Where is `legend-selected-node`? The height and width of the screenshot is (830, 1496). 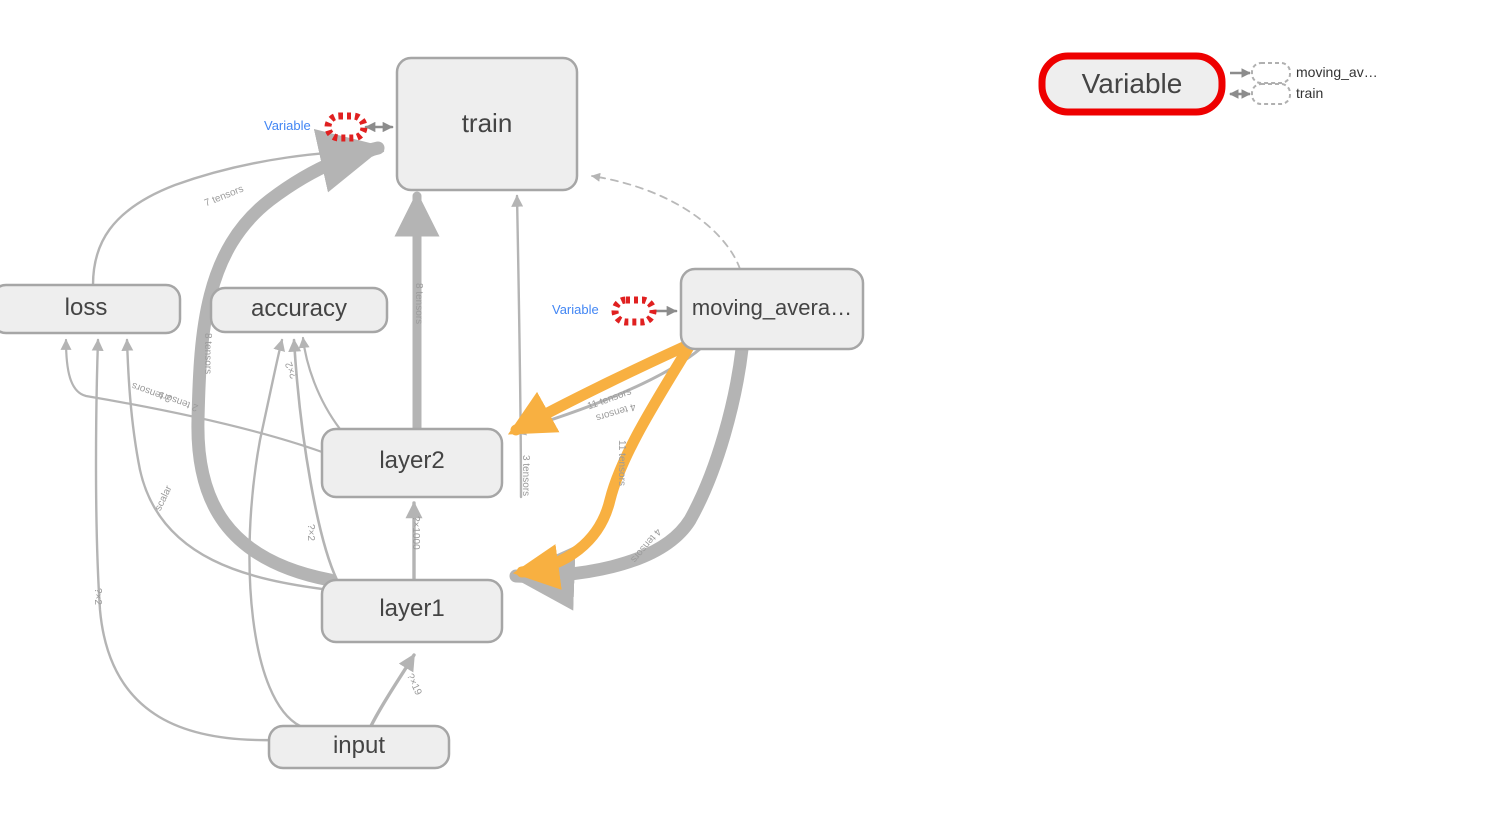 legend-selected-node is located at coordinates (1132, 84).